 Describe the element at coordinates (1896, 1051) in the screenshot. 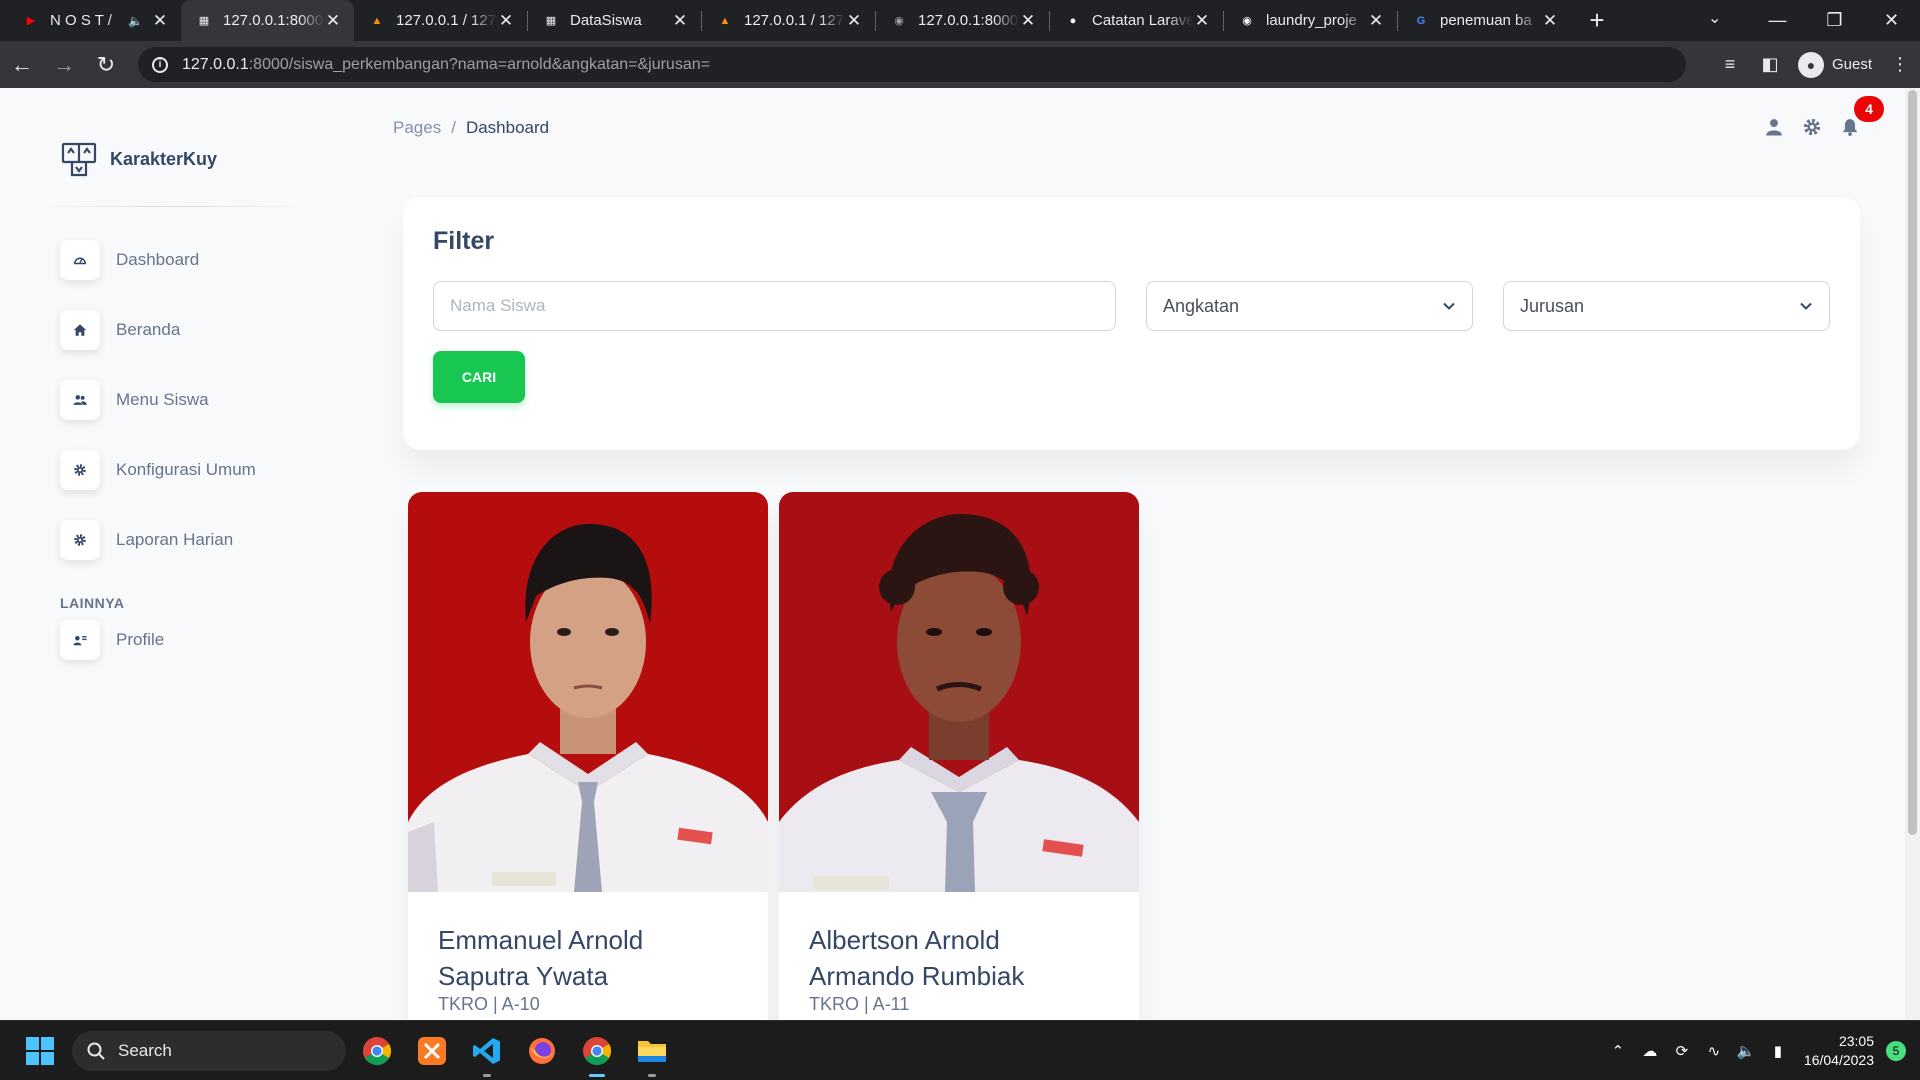

I see `notification-center-badge: 5` at that location.